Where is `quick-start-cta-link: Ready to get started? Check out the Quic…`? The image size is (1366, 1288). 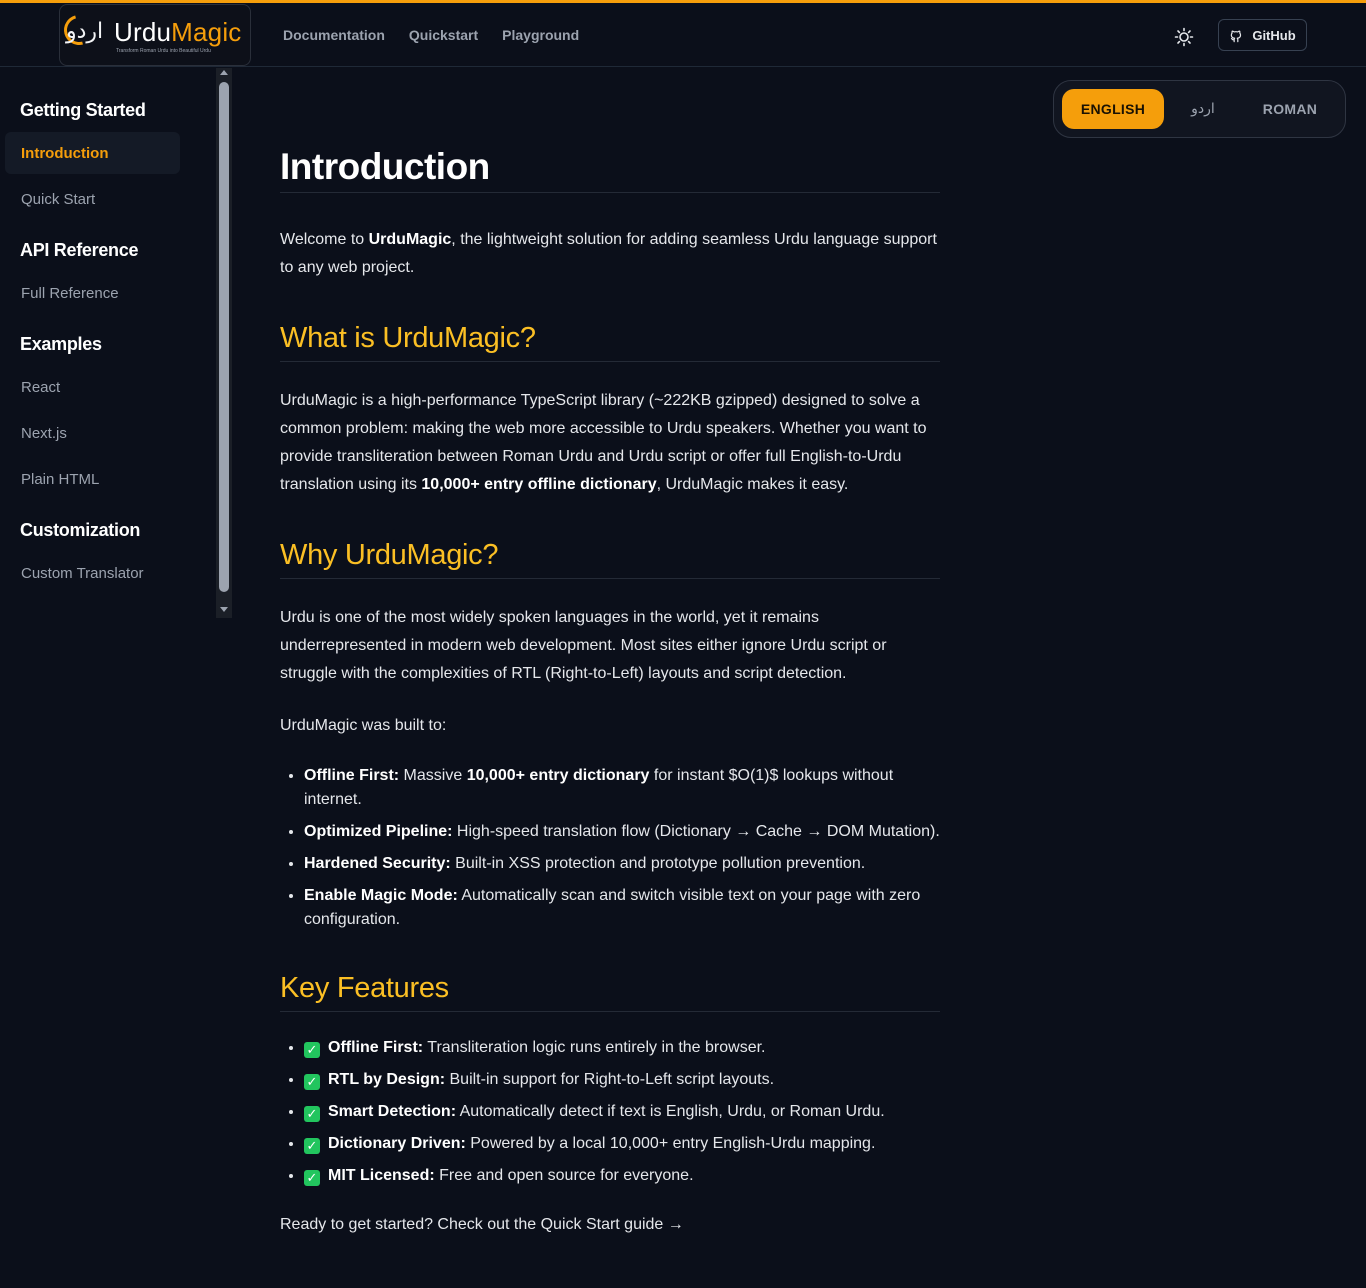 quick-start-cta-link: Ready to get started? Check out the Quic… is located at coordinates (482, 1225).